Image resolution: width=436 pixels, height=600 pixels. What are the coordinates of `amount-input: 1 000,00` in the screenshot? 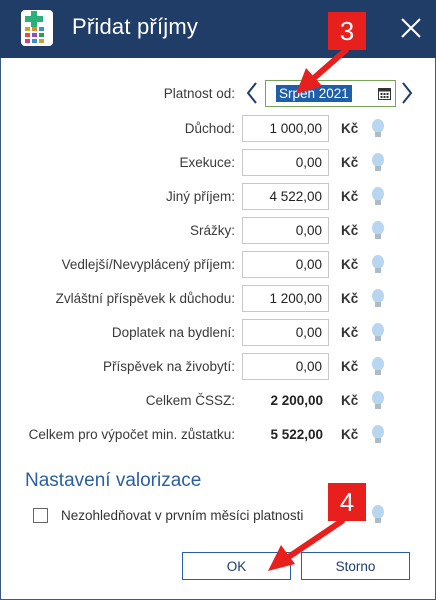 It's located at (285, 128).